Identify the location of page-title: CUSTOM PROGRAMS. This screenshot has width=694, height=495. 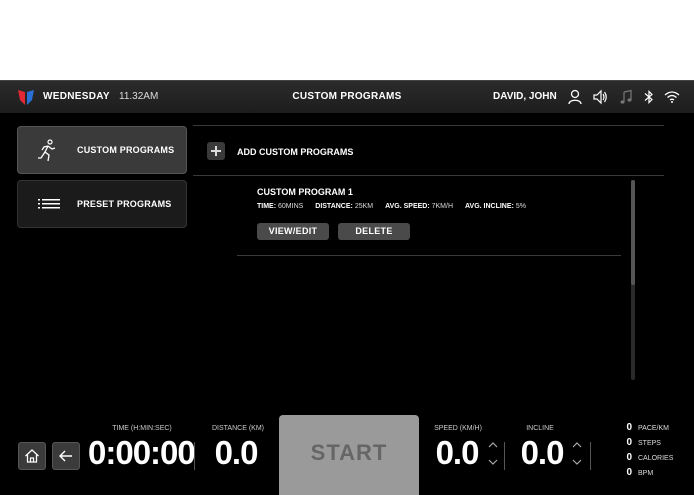
(347, 96).